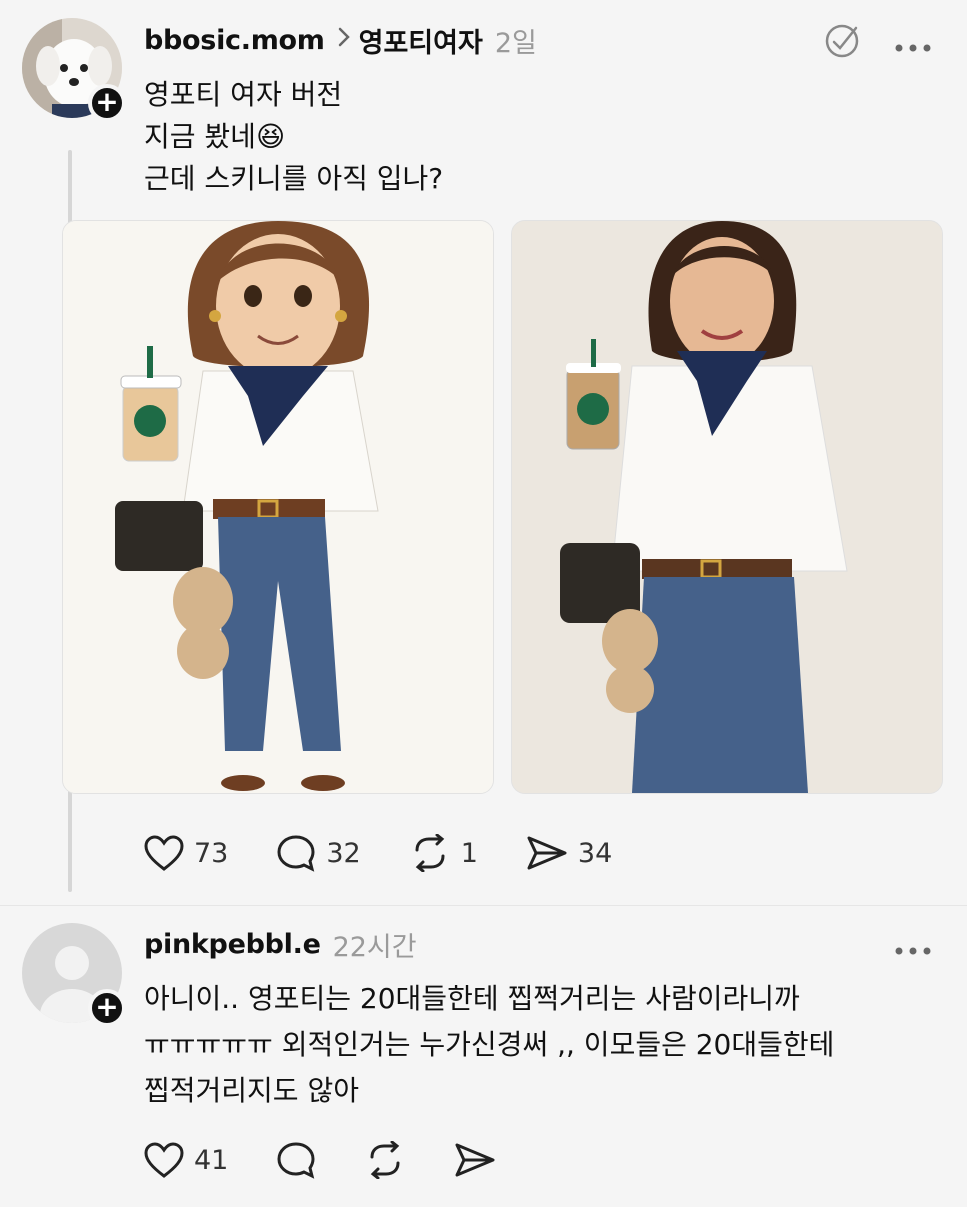  I want to click on post-actions: 73 32 1 34, so click(402, 853).